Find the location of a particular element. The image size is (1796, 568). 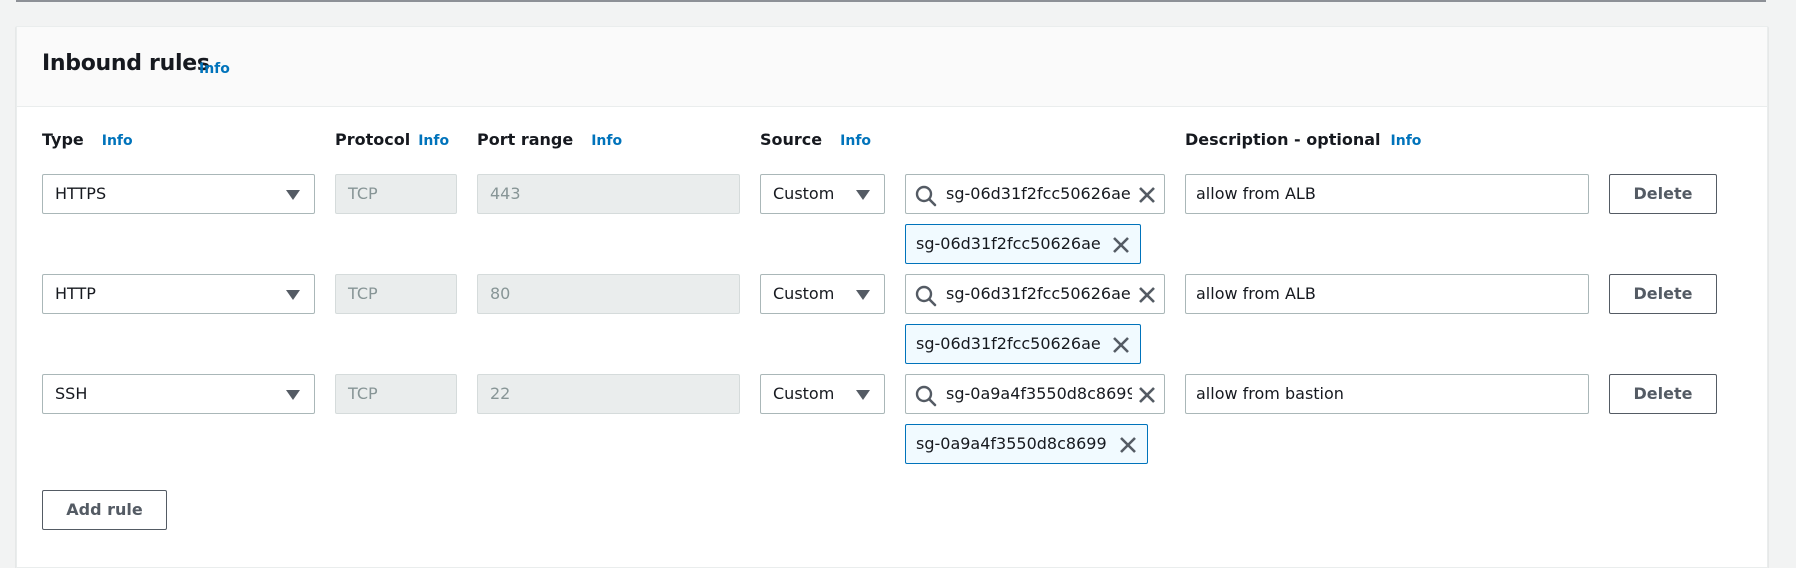

column-header-description: Description - optional Info is located at coordinates (1303, 139).